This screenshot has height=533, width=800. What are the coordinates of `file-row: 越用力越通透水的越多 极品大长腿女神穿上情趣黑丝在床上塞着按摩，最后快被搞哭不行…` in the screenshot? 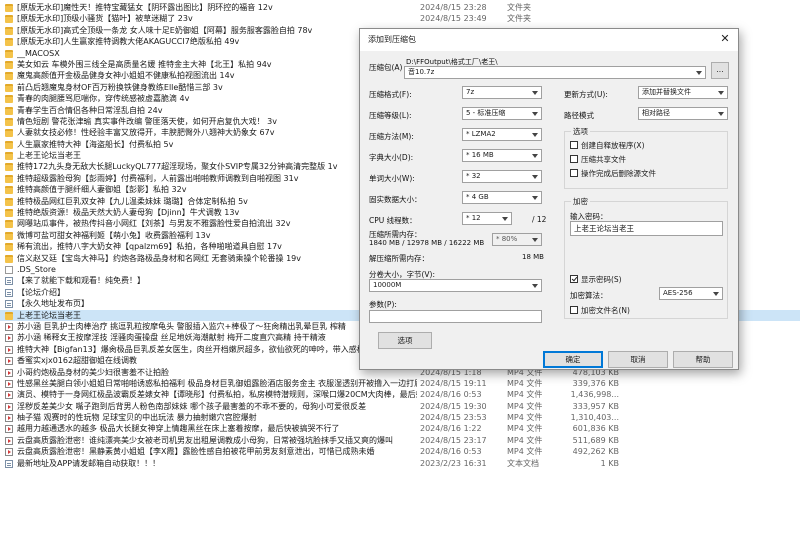 It's located at (400, 428).